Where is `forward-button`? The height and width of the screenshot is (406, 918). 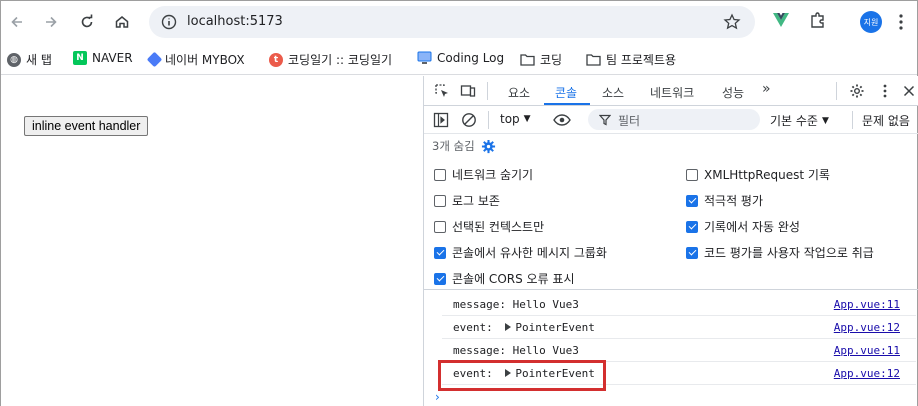 forward-button is located at coordinates (51, 22).